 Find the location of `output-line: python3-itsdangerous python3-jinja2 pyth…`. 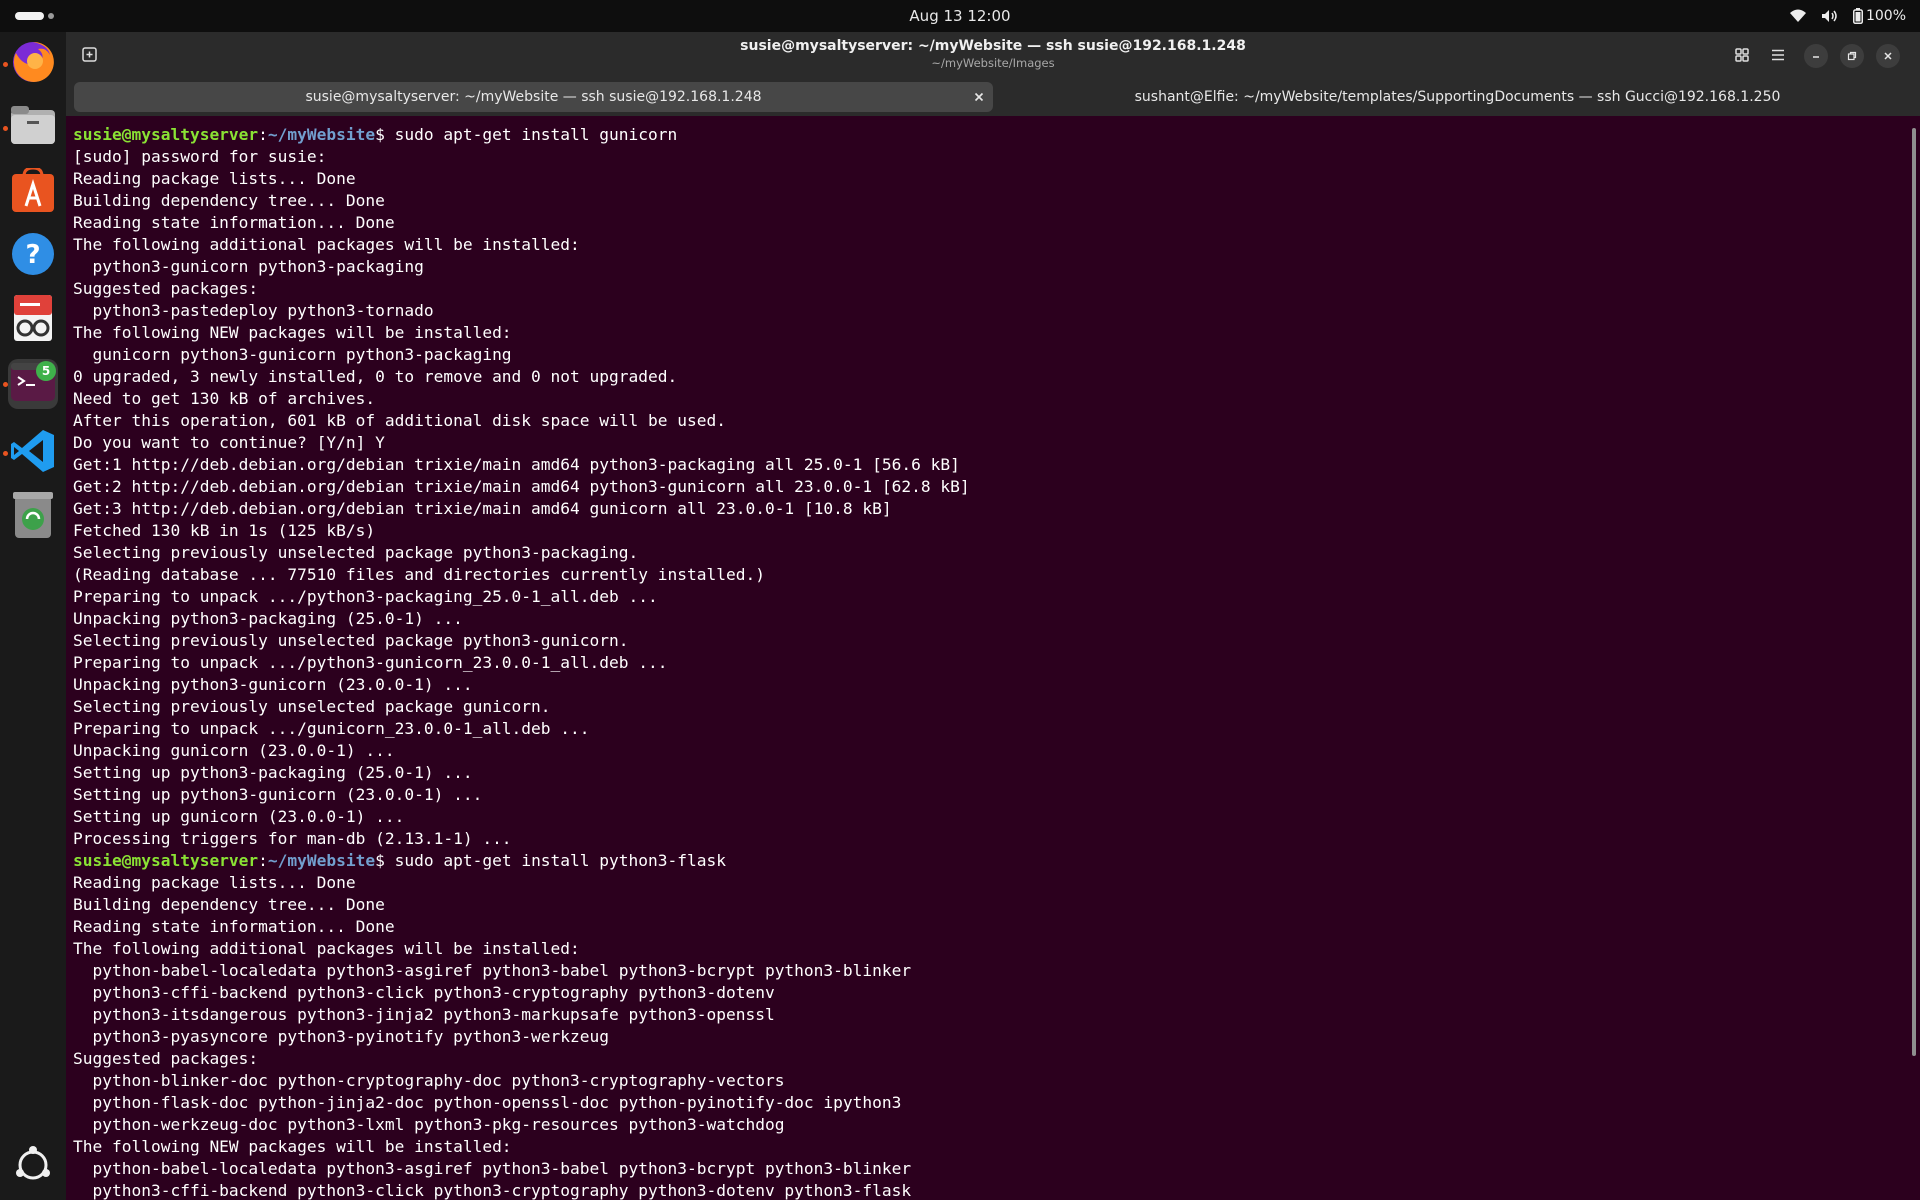

output-line: python3-itsdangerous python3-jinja2 pyth… is located at coordinates (424, 1014).